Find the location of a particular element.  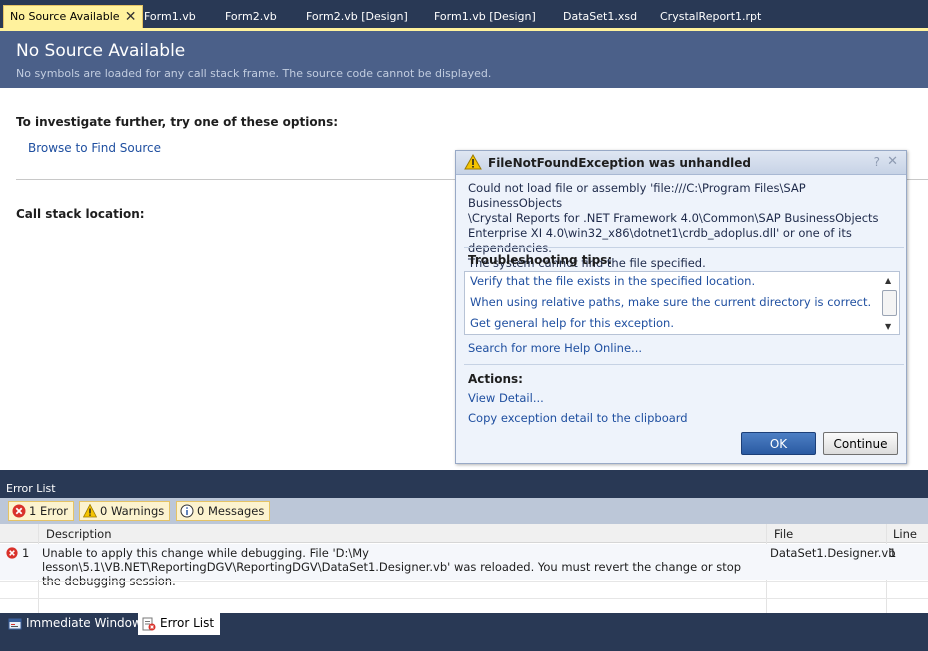

errors-filter-button: 1 Error is located at coordinates (41, 511).